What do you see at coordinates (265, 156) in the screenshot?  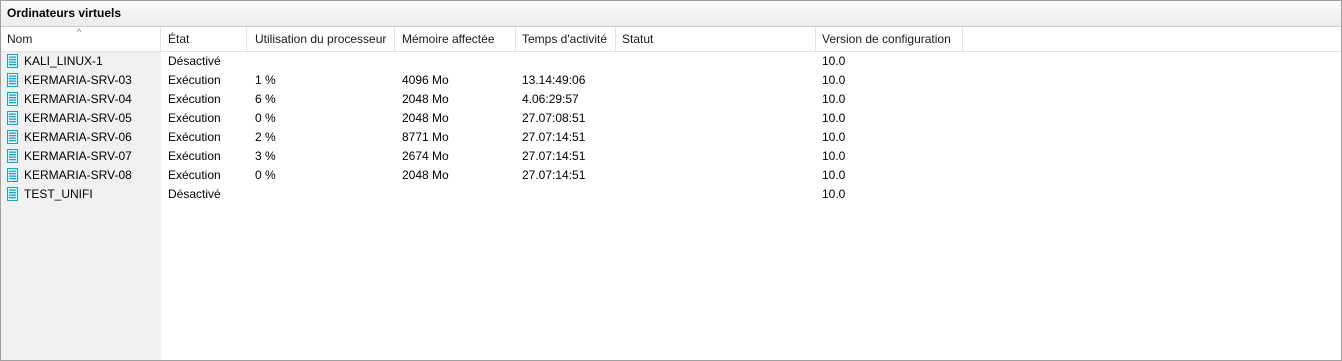 I see `vm-cpu: 3 %` at bounding box center [265, 156].